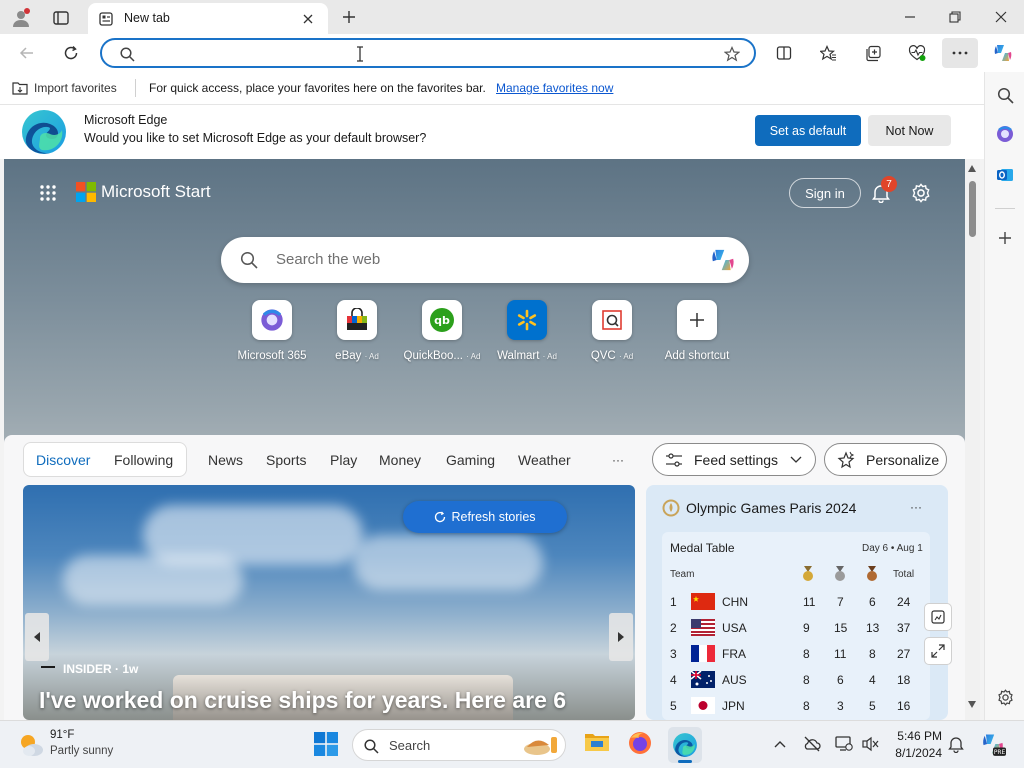  Describe the element at coordinates (828, 53) in the screenshot. I see `favorites-icon` at that location.